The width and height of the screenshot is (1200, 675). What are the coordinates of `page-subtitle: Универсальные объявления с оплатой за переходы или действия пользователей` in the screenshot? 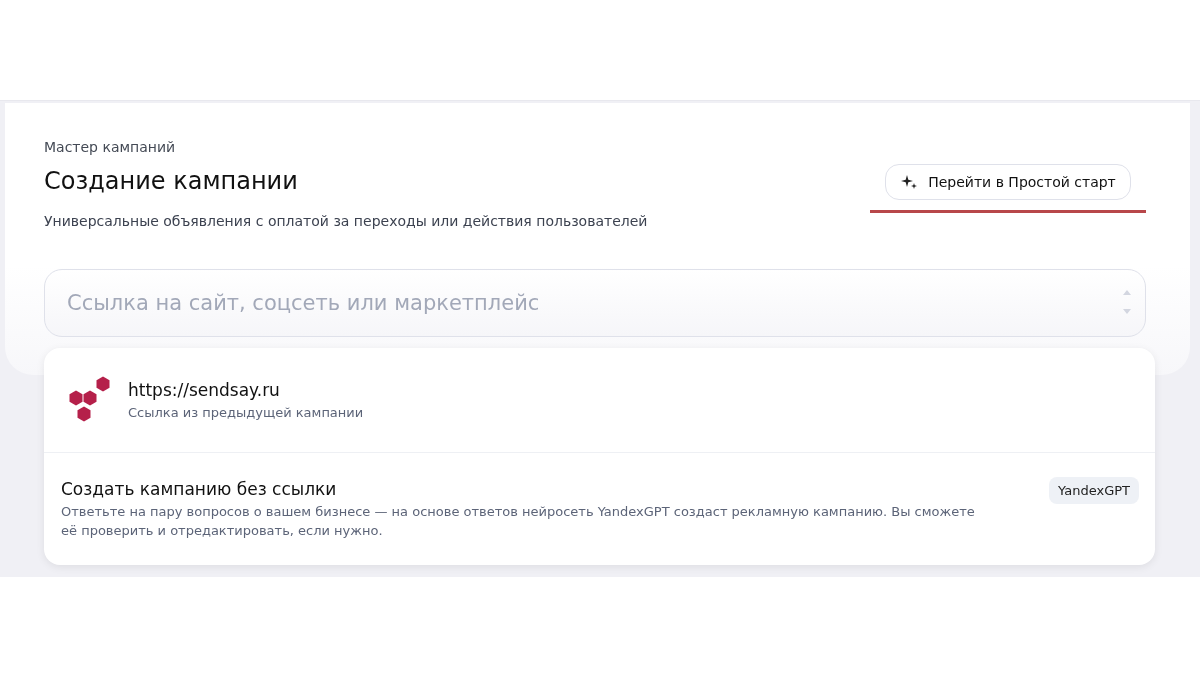 It's located at (346, 221).